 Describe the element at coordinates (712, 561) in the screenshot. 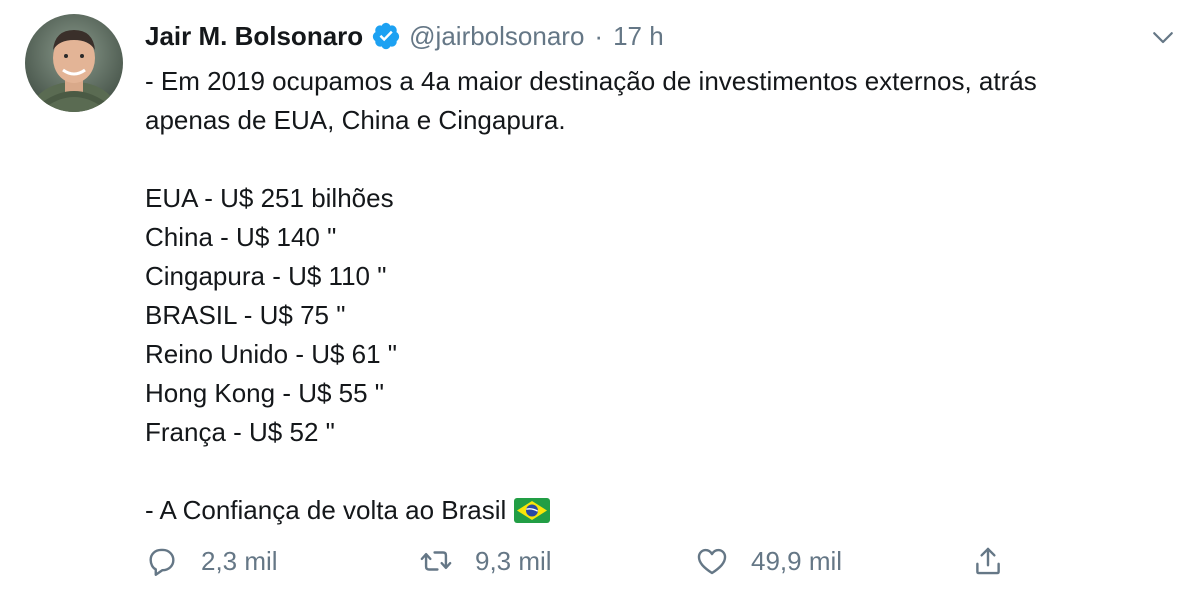

I see `heart-icon` at that location.